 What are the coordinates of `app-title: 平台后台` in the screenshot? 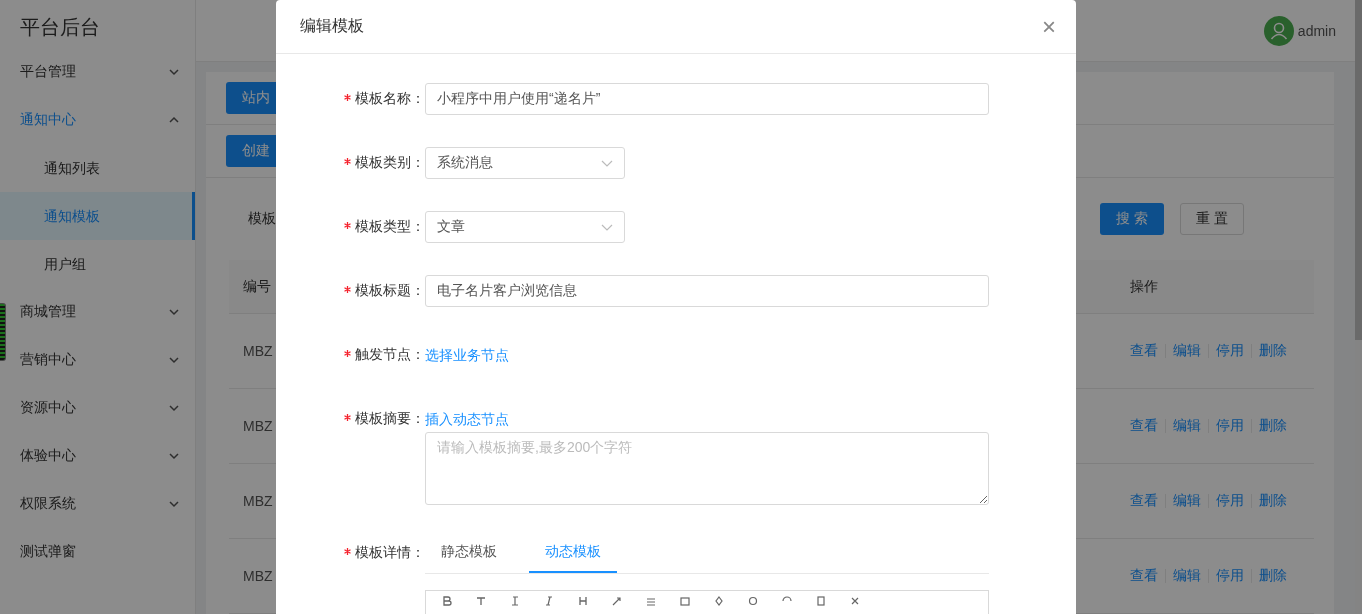 It's located at (60, 27).